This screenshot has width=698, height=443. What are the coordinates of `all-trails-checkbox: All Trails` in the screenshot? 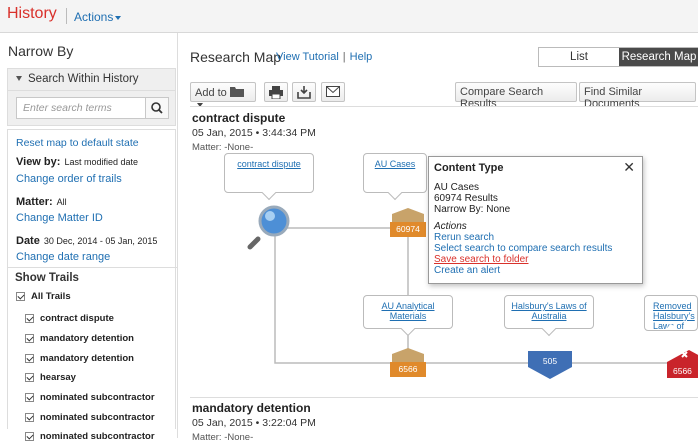 It's located at (43, 296).